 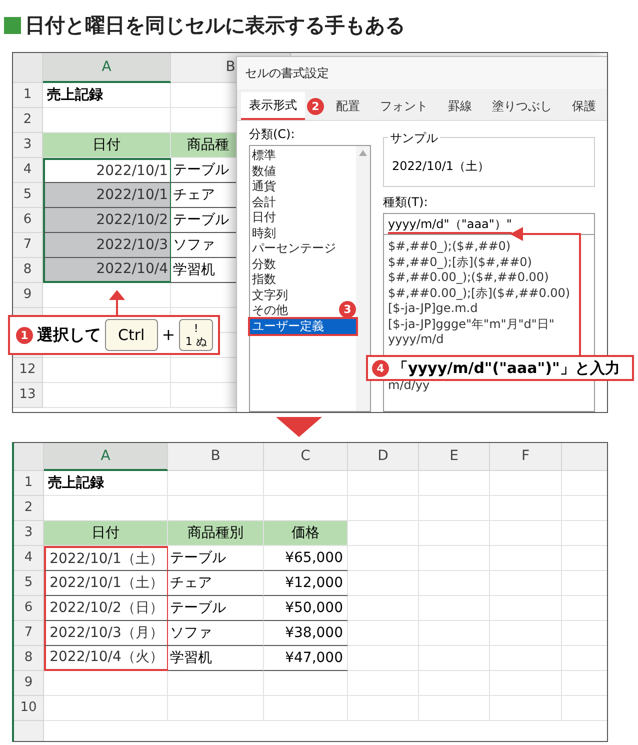 I want to click on category-item: 数値, so click(x=264, y=171).